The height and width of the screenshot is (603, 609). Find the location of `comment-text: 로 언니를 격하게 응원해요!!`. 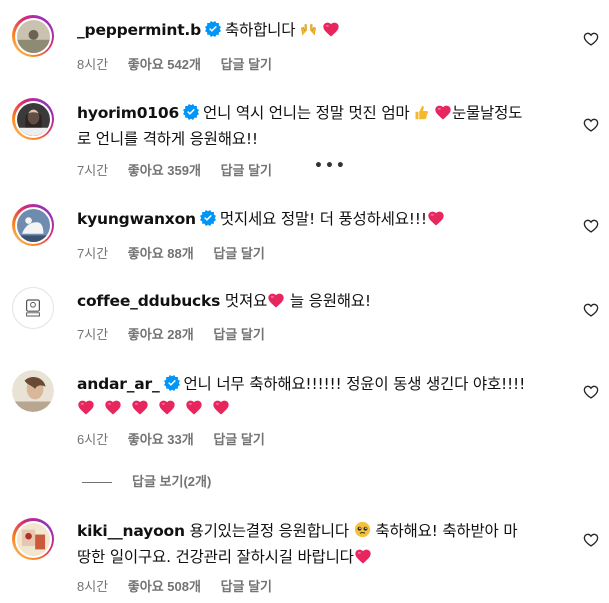

comment-text: 로 언니를 격하게 응원해요!! is located at coordinates (167, 139).